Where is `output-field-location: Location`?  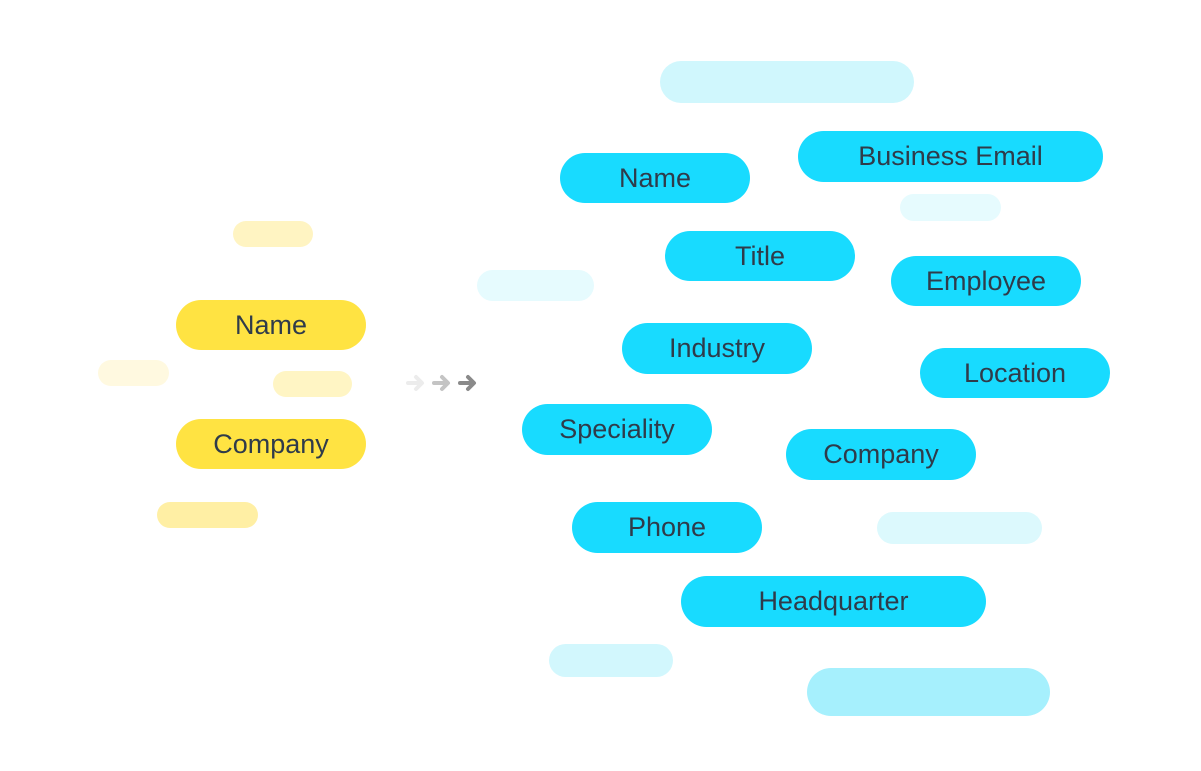 output-field-location: Location is located at coordinates (1015, 373).